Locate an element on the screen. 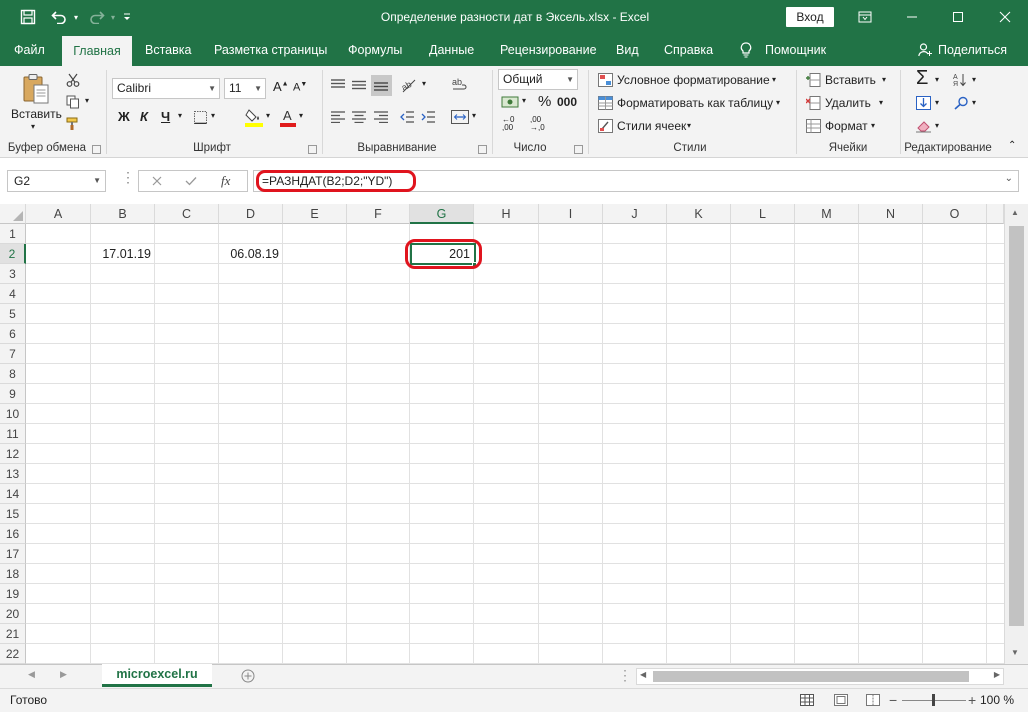  row-header: 12 is located at coordinates (13, 454).